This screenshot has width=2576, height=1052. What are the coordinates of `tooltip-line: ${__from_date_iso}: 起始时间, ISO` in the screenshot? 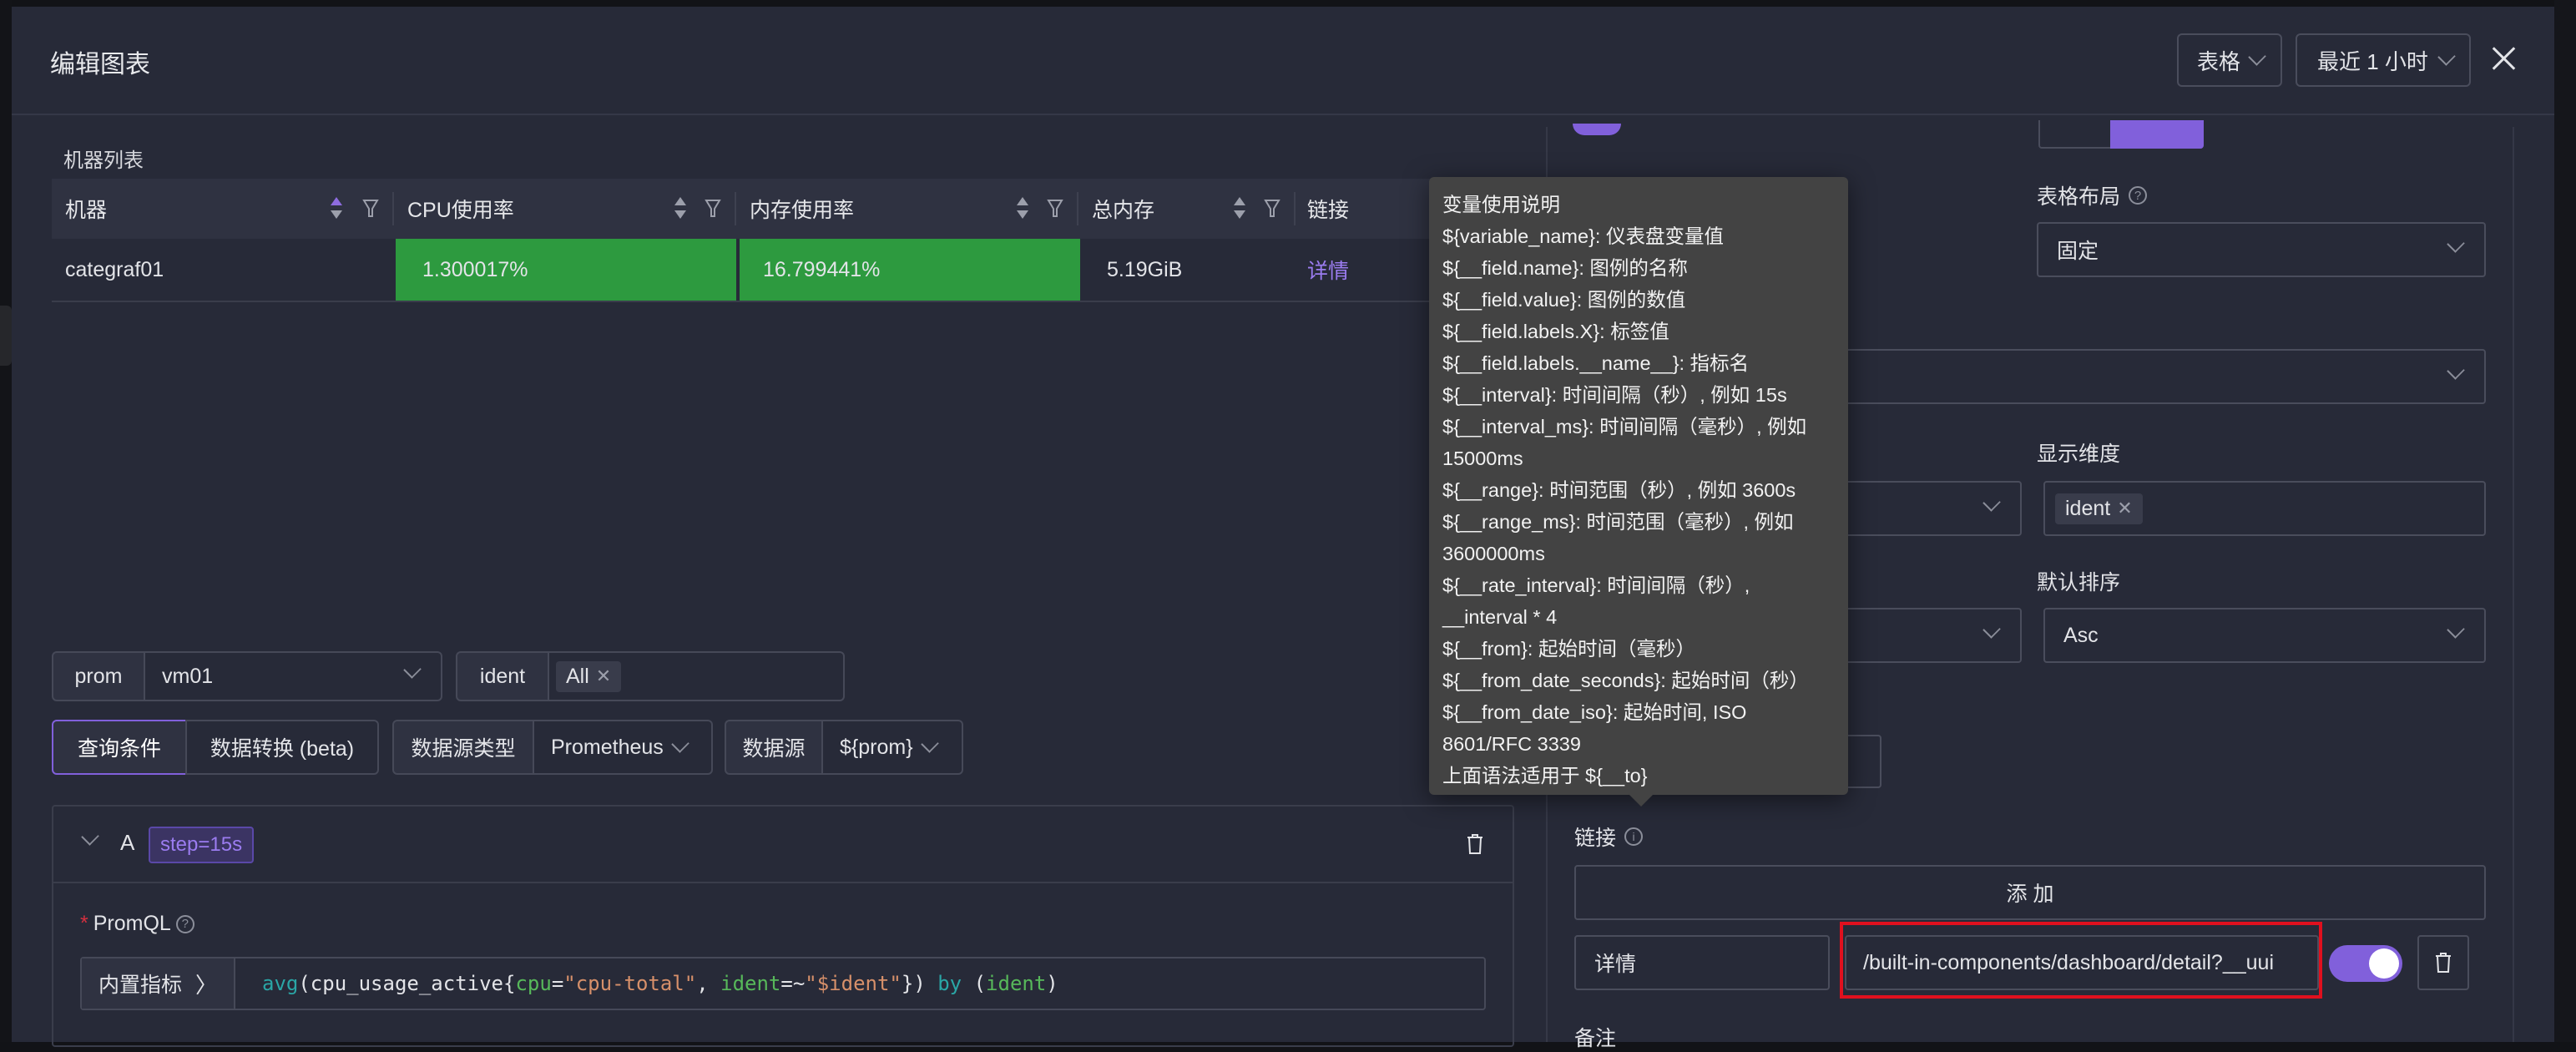 It's located at (1594, 712).